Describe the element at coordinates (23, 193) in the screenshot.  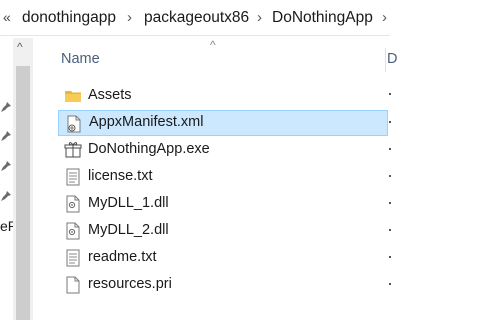
I see `scrollbar-thumb` at that location.